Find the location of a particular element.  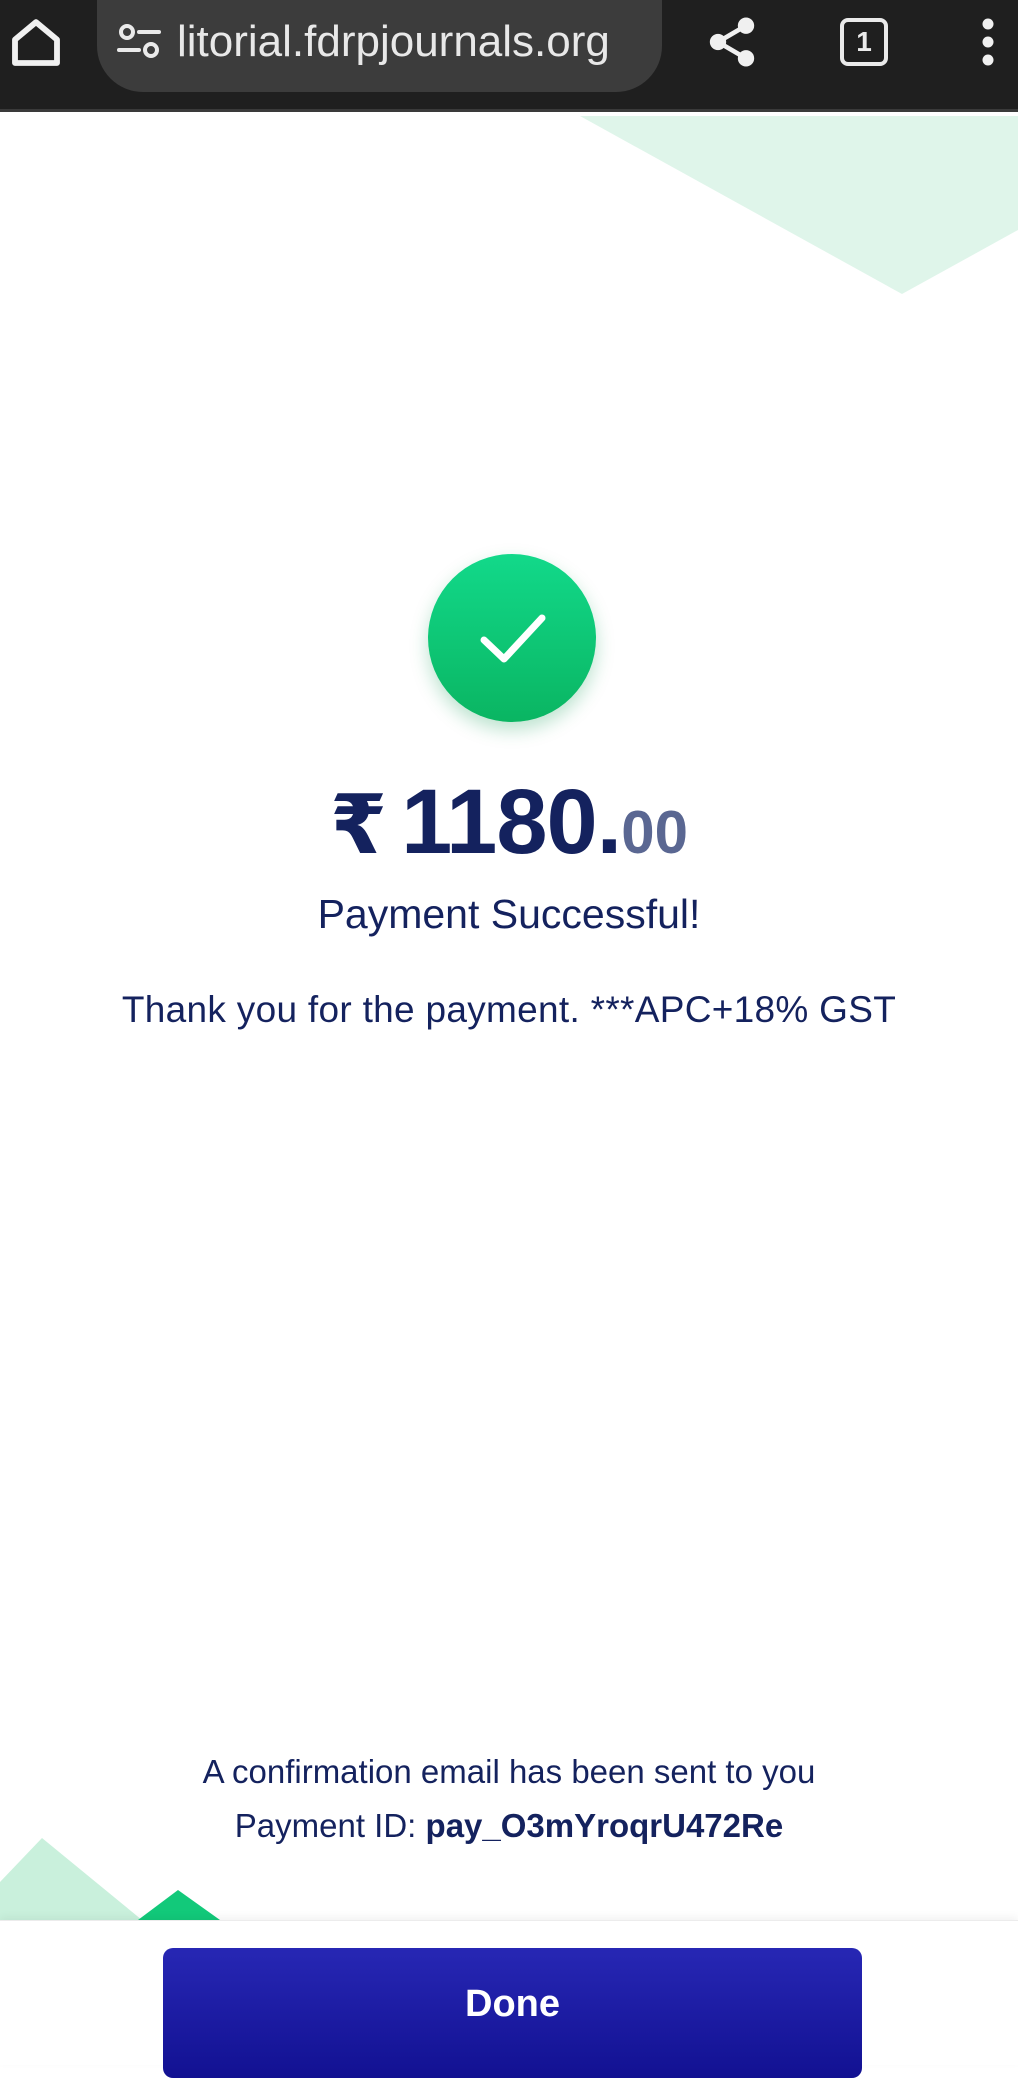

success-check-badge is located at coordinates (512, 638).